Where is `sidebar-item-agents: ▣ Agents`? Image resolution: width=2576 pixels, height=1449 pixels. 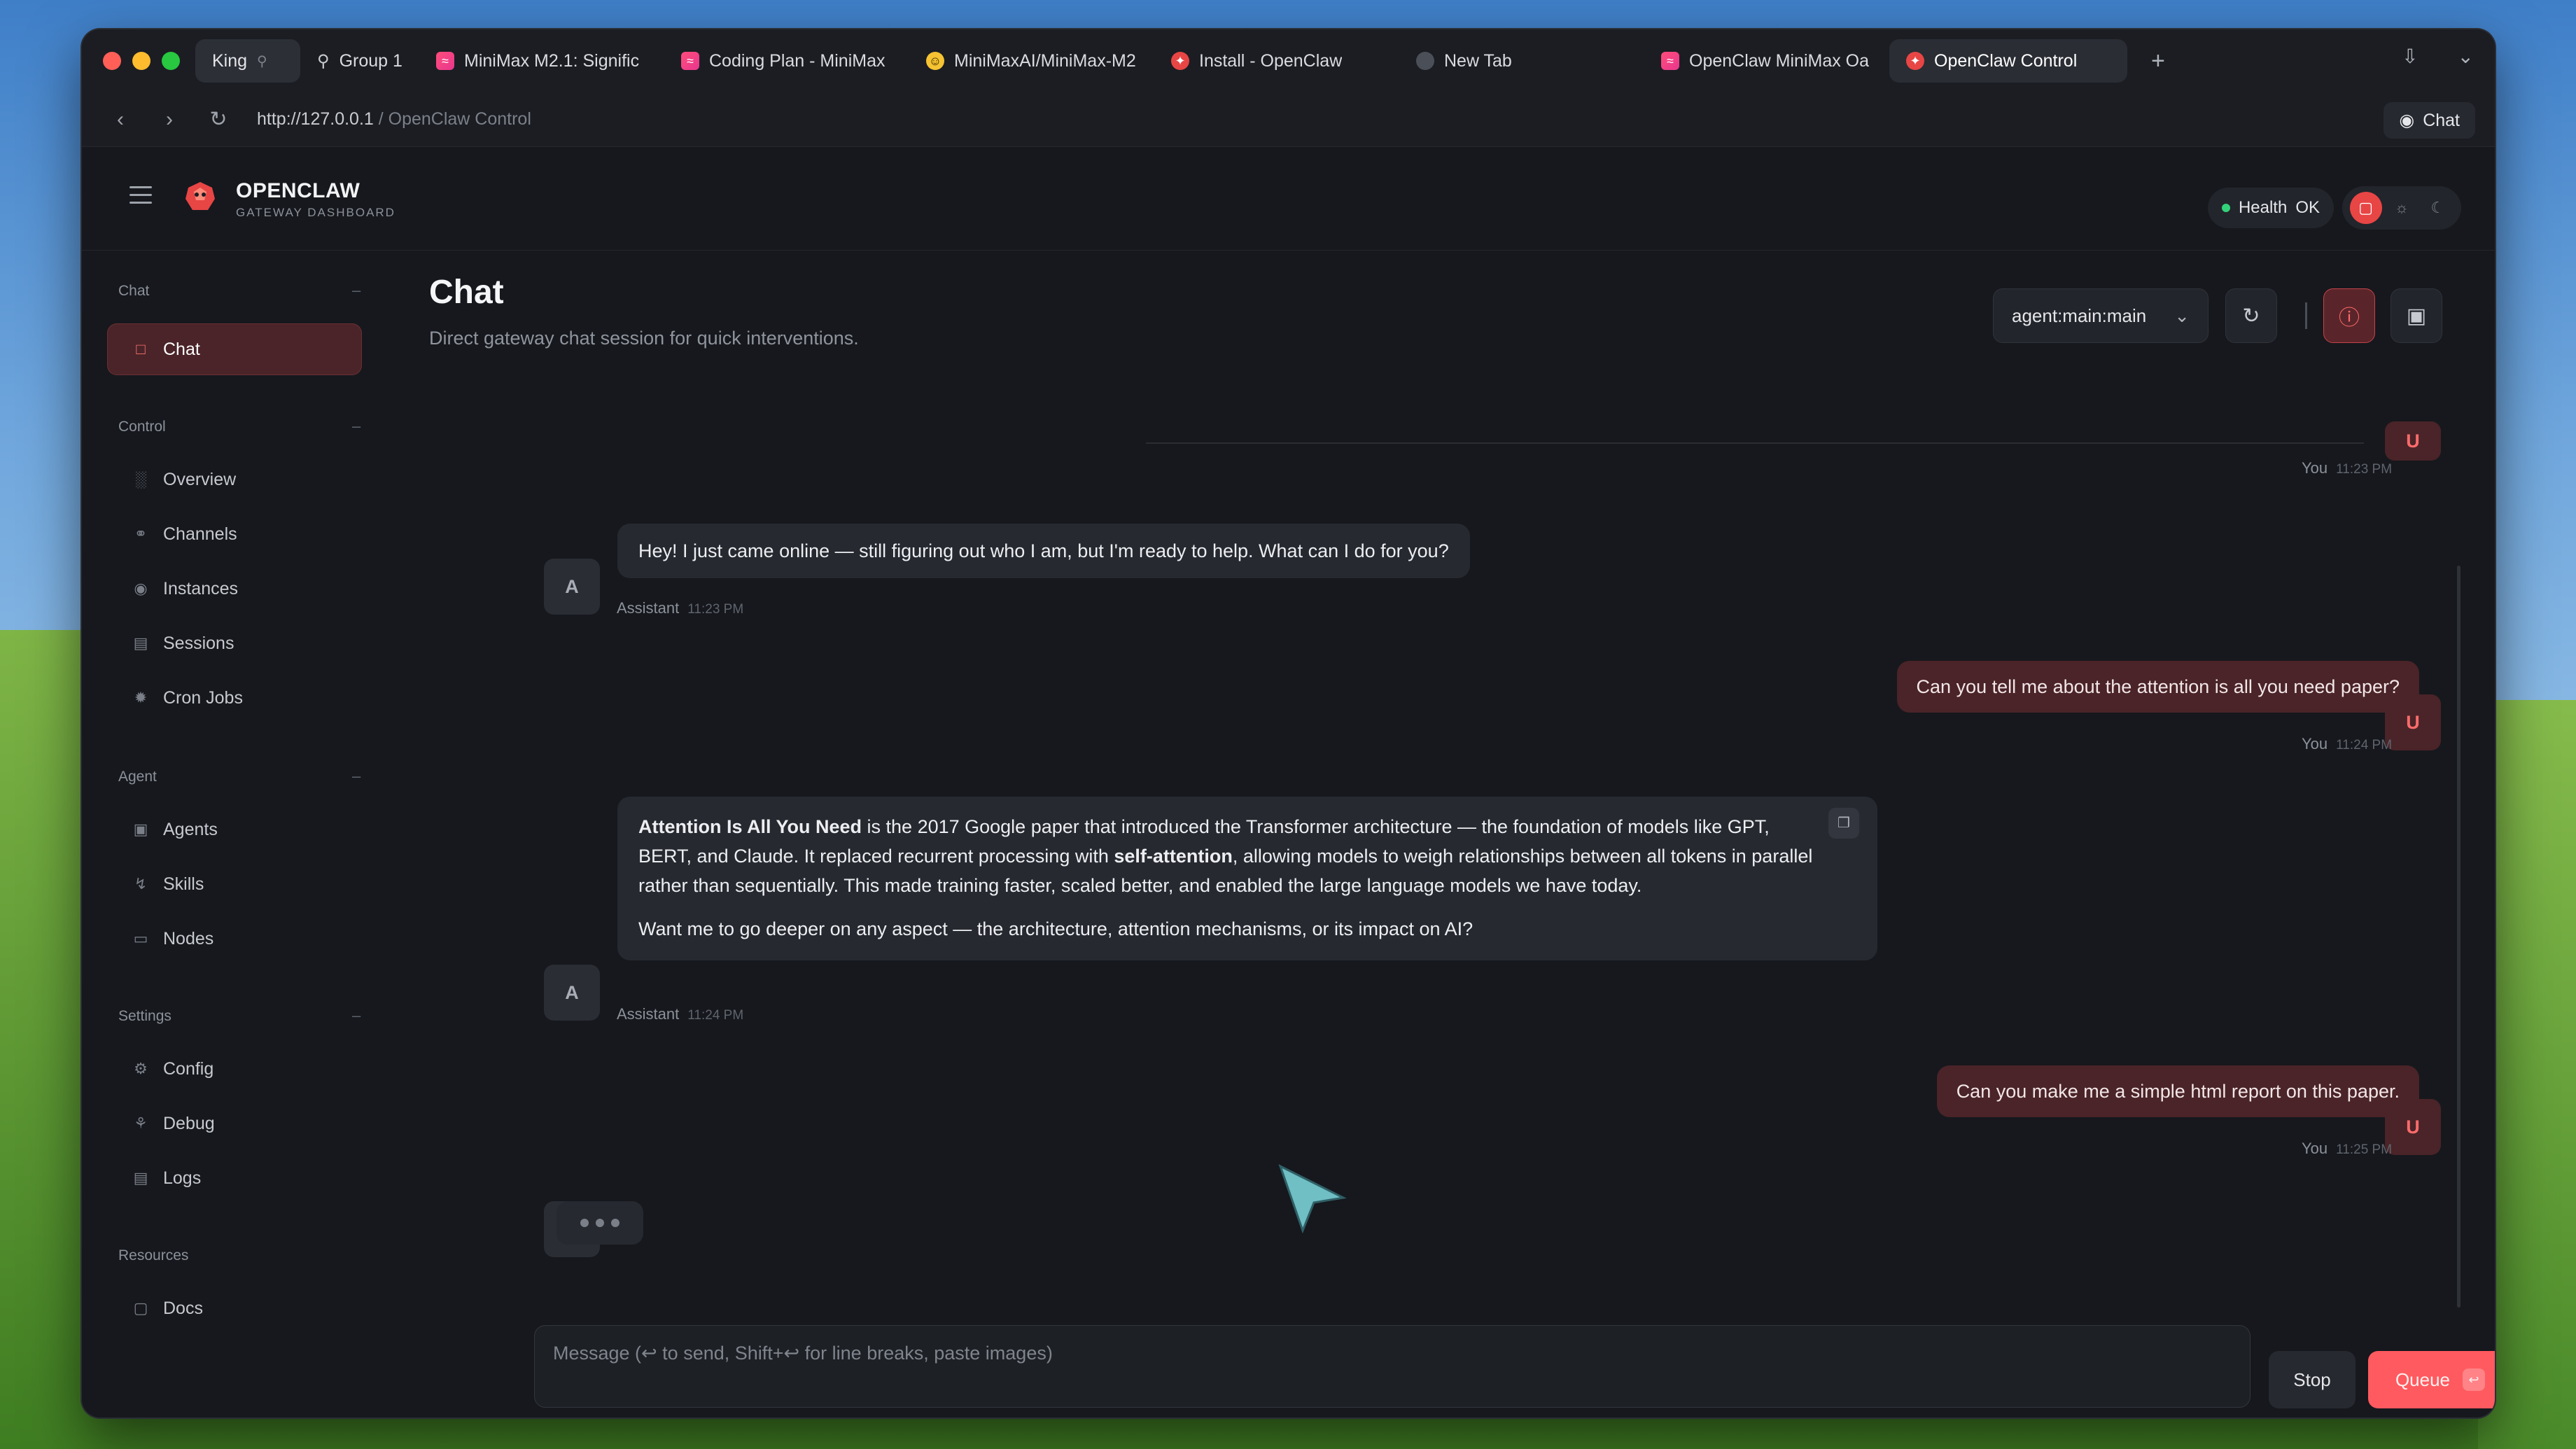 sidebar-item-agents: ▣ Agents is located at coordinates (234, 829).